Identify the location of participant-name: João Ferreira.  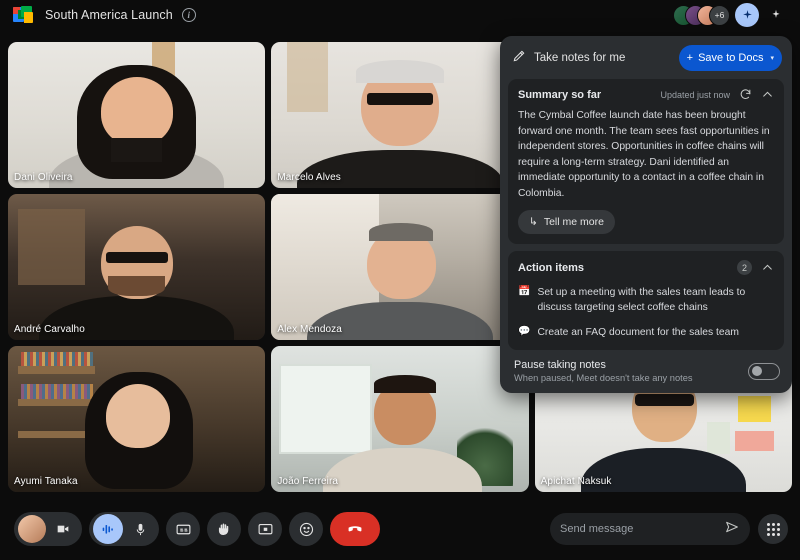
(308, 481).